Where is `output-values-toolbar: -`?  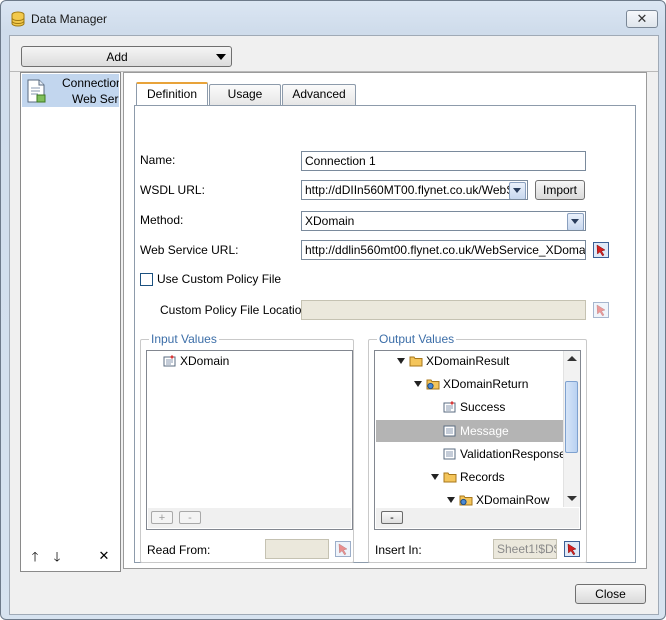 output-values-toolbar: - is located at coordinates (477, 518).